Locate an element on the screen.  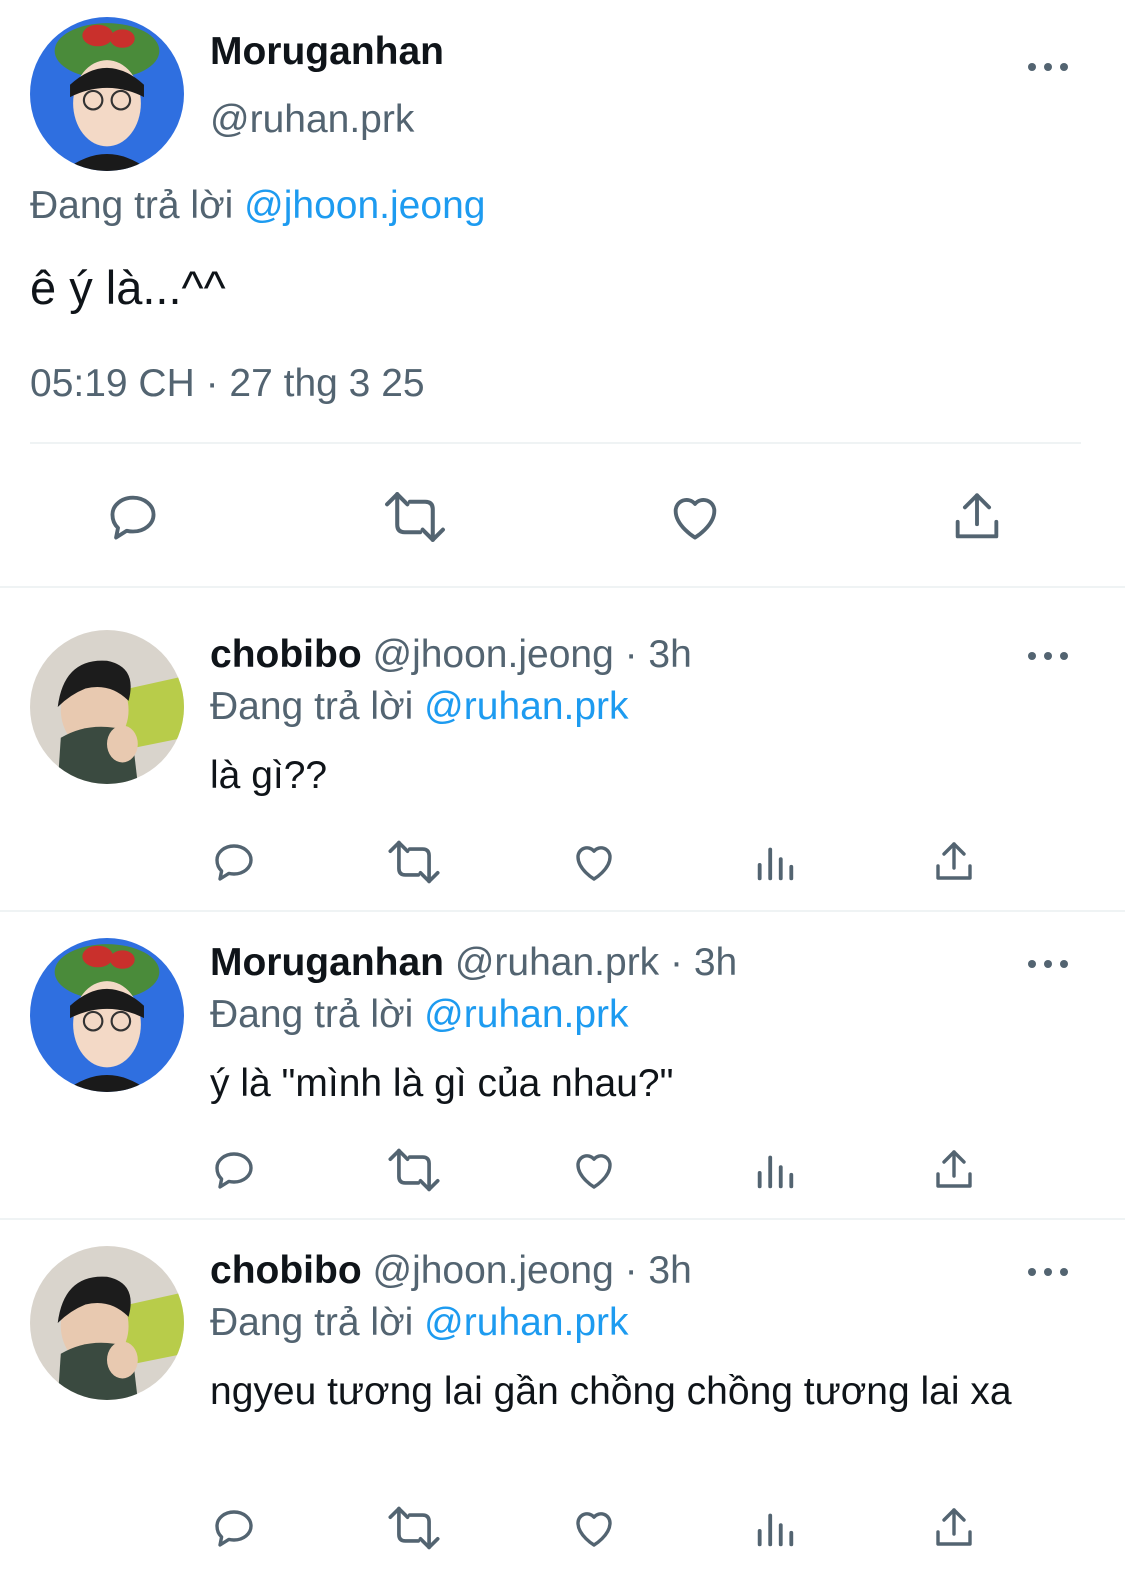
reply-display-name: Moruganhan is located at coordinates (327, 962).